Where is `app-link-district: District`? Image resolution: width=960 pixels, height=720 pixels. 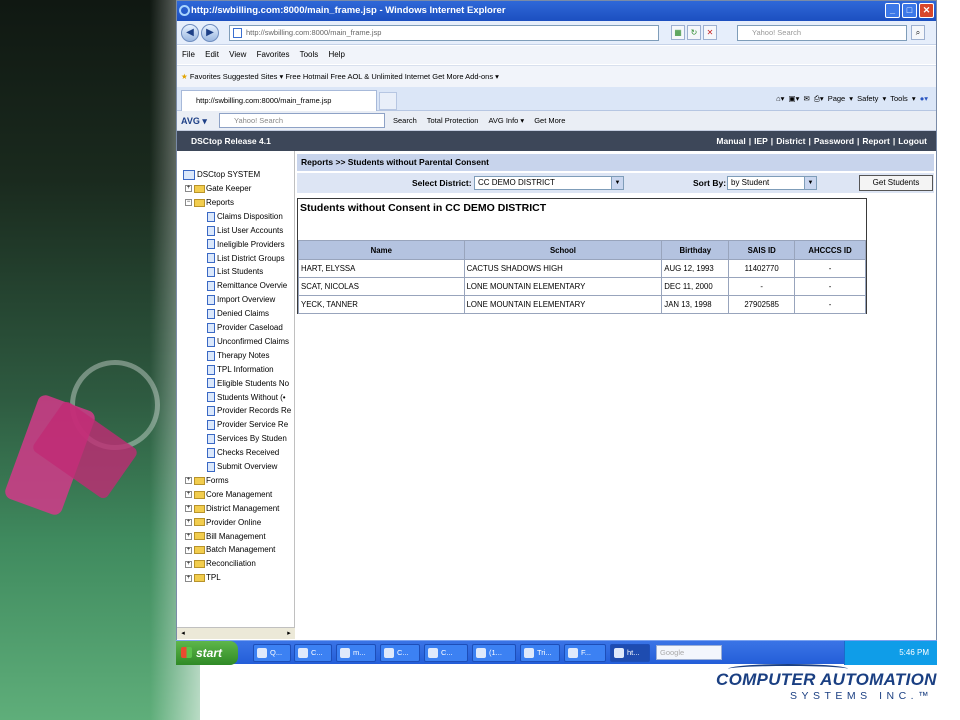
app-link-district: District is located at coordinates (790, 141).